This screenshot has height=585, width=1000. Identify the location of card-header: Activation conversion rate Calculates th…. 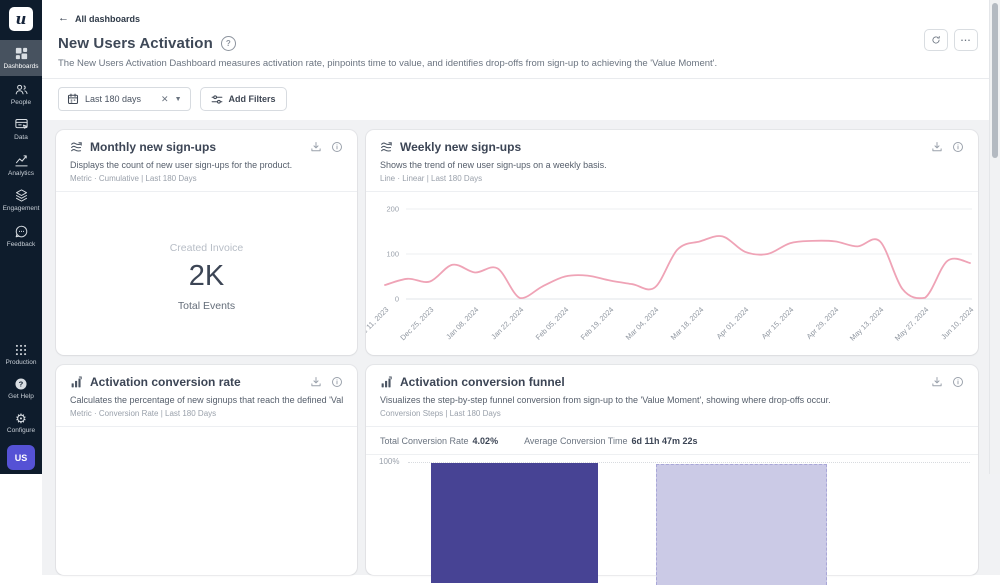
(206, 396).